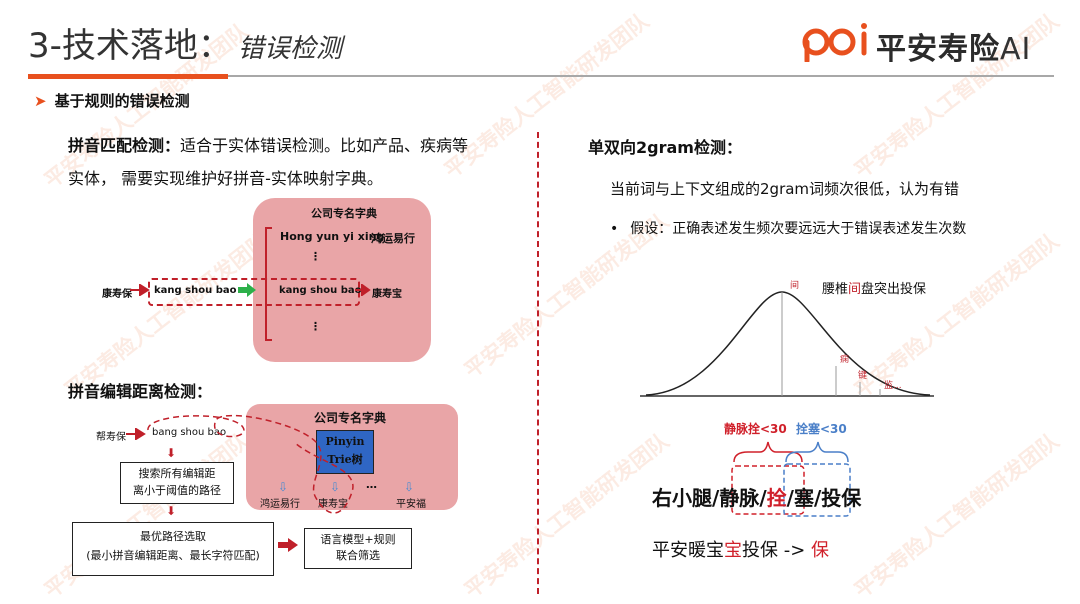  What do you see at coordinates (833, 41) in the screenshot?
I see `brand-logo-icon: poi` at bounding box center [833, 41].